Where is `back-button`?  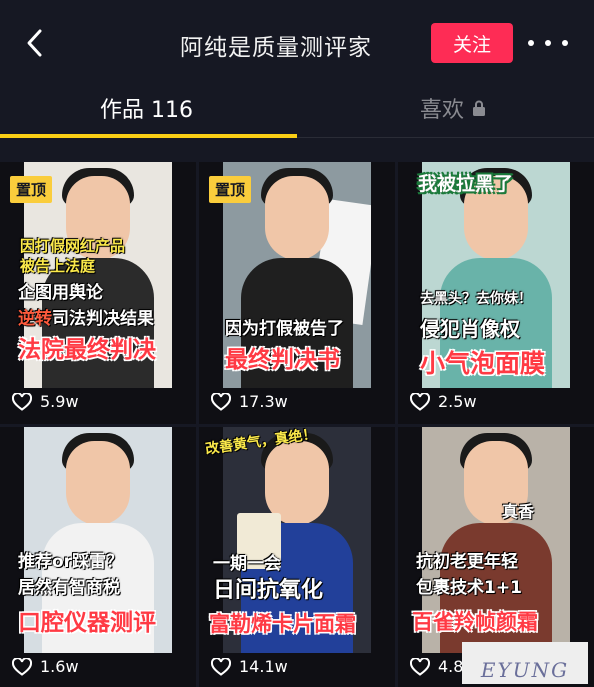
back-button is located at coordinates (35, 43).